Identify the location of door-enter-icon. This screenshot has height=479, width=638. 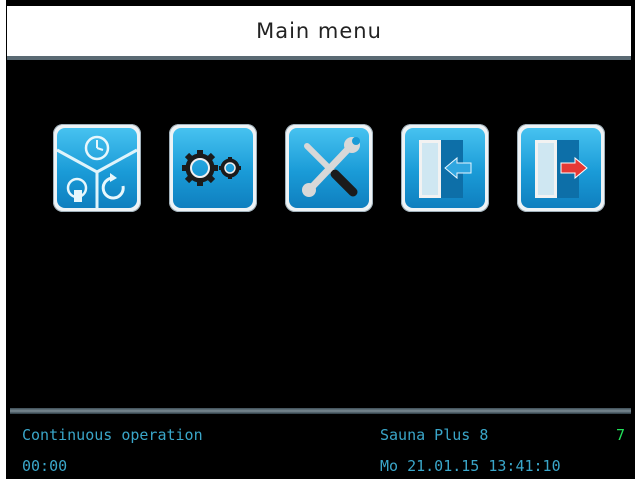
(445, 168).